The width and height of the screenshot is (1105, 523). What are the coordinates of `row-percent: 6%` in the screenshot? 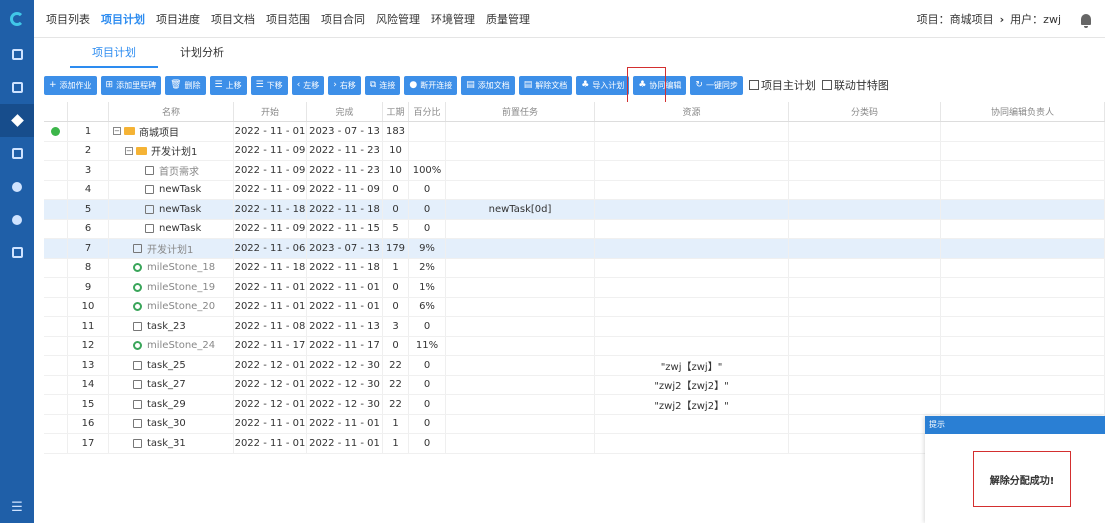 It's located at (427, 306).